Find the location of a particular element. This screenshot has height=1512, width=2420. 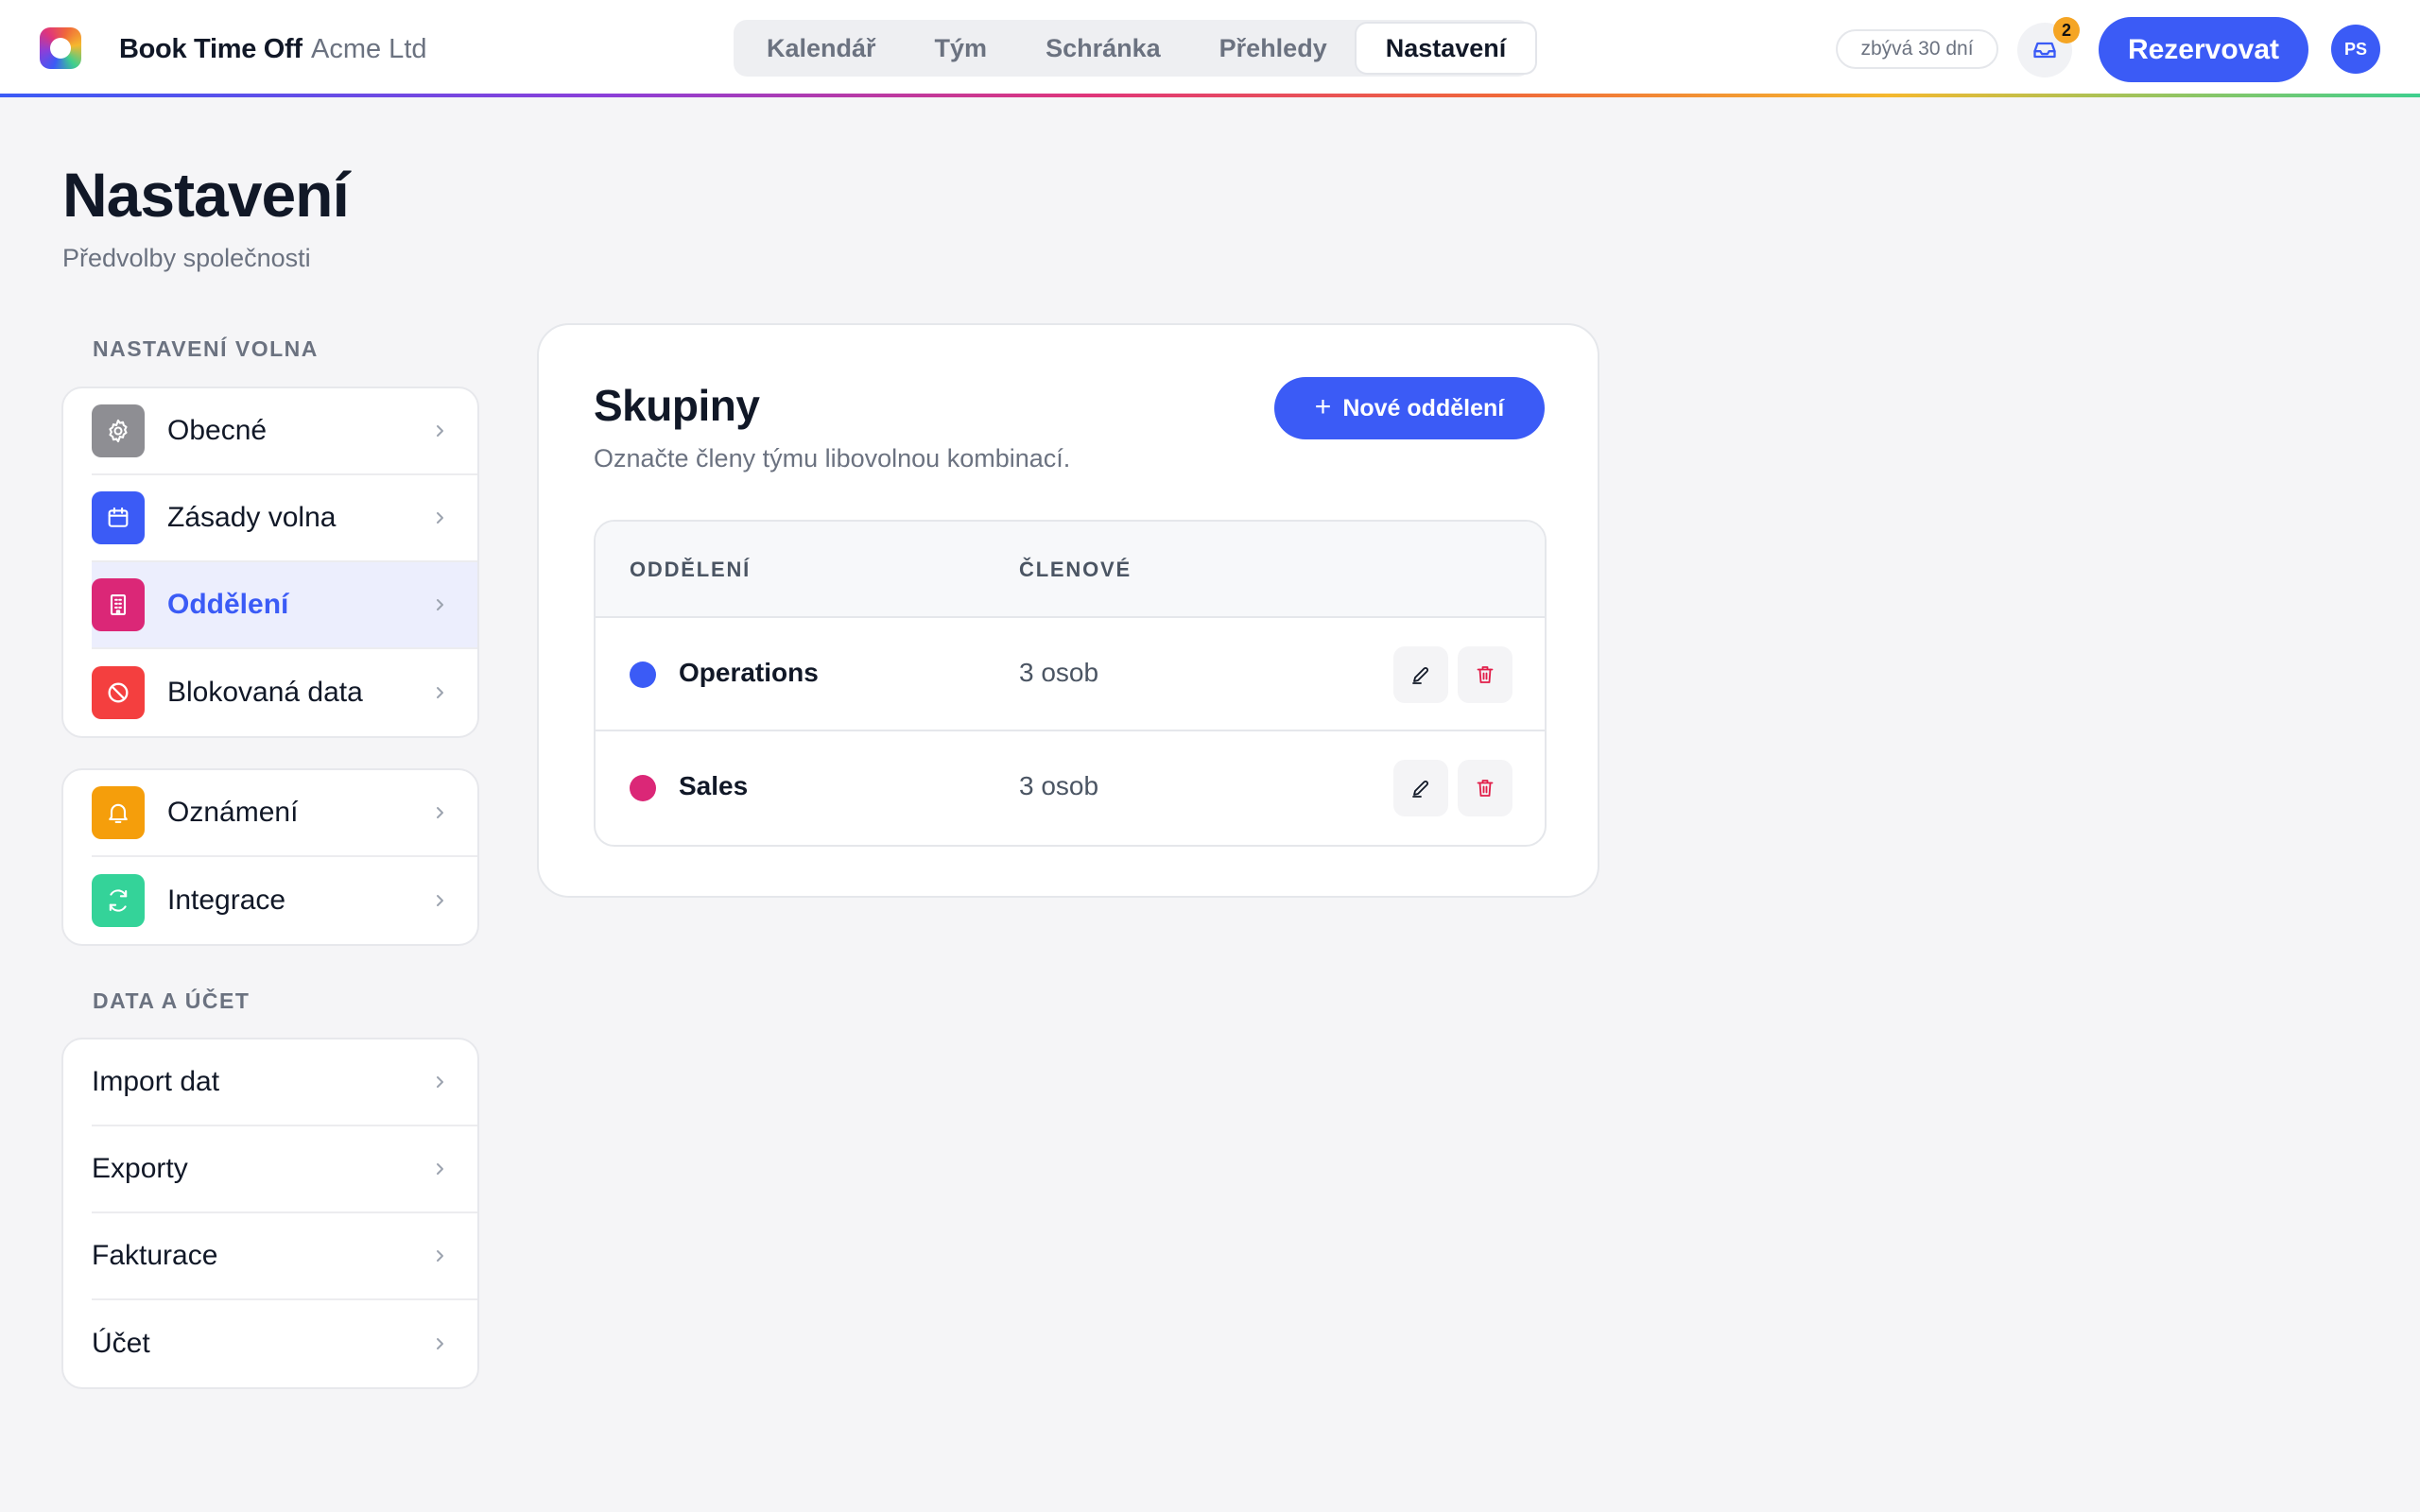

settings-nav-group-2: Oznámení Integrace is located at coordinates (270, 857).